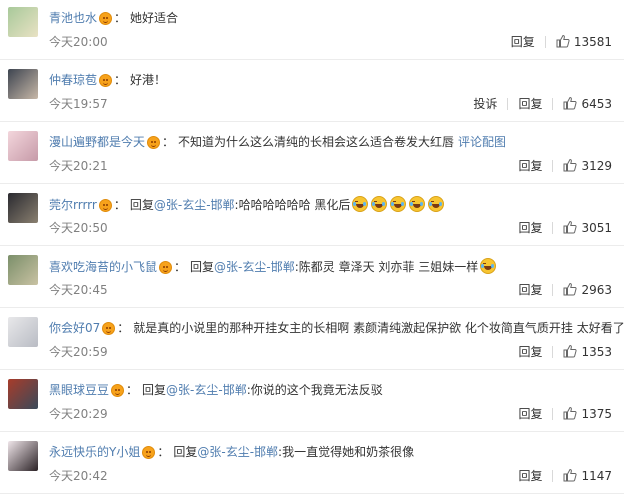 This screenshot has height=497, width=624. I want to click on username-link: 黑眼球豆豆, so click(79, 390).